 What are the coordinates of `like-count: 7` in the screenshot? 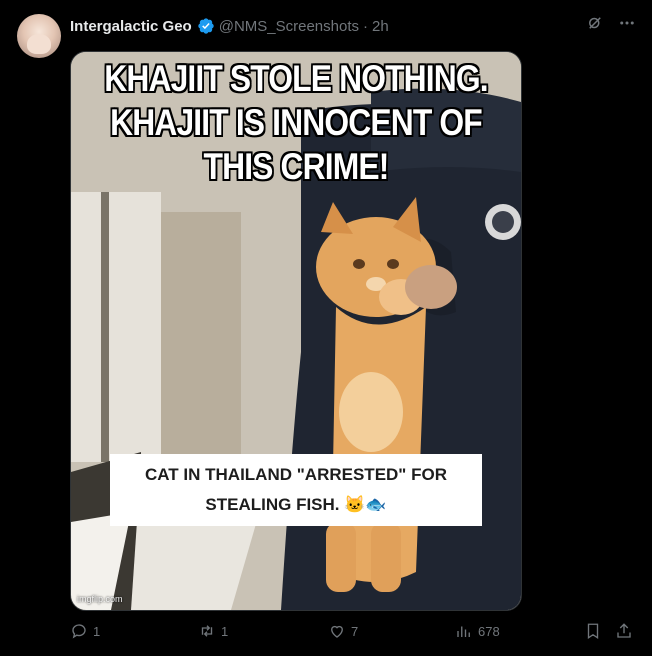 It's located at (355, 631).